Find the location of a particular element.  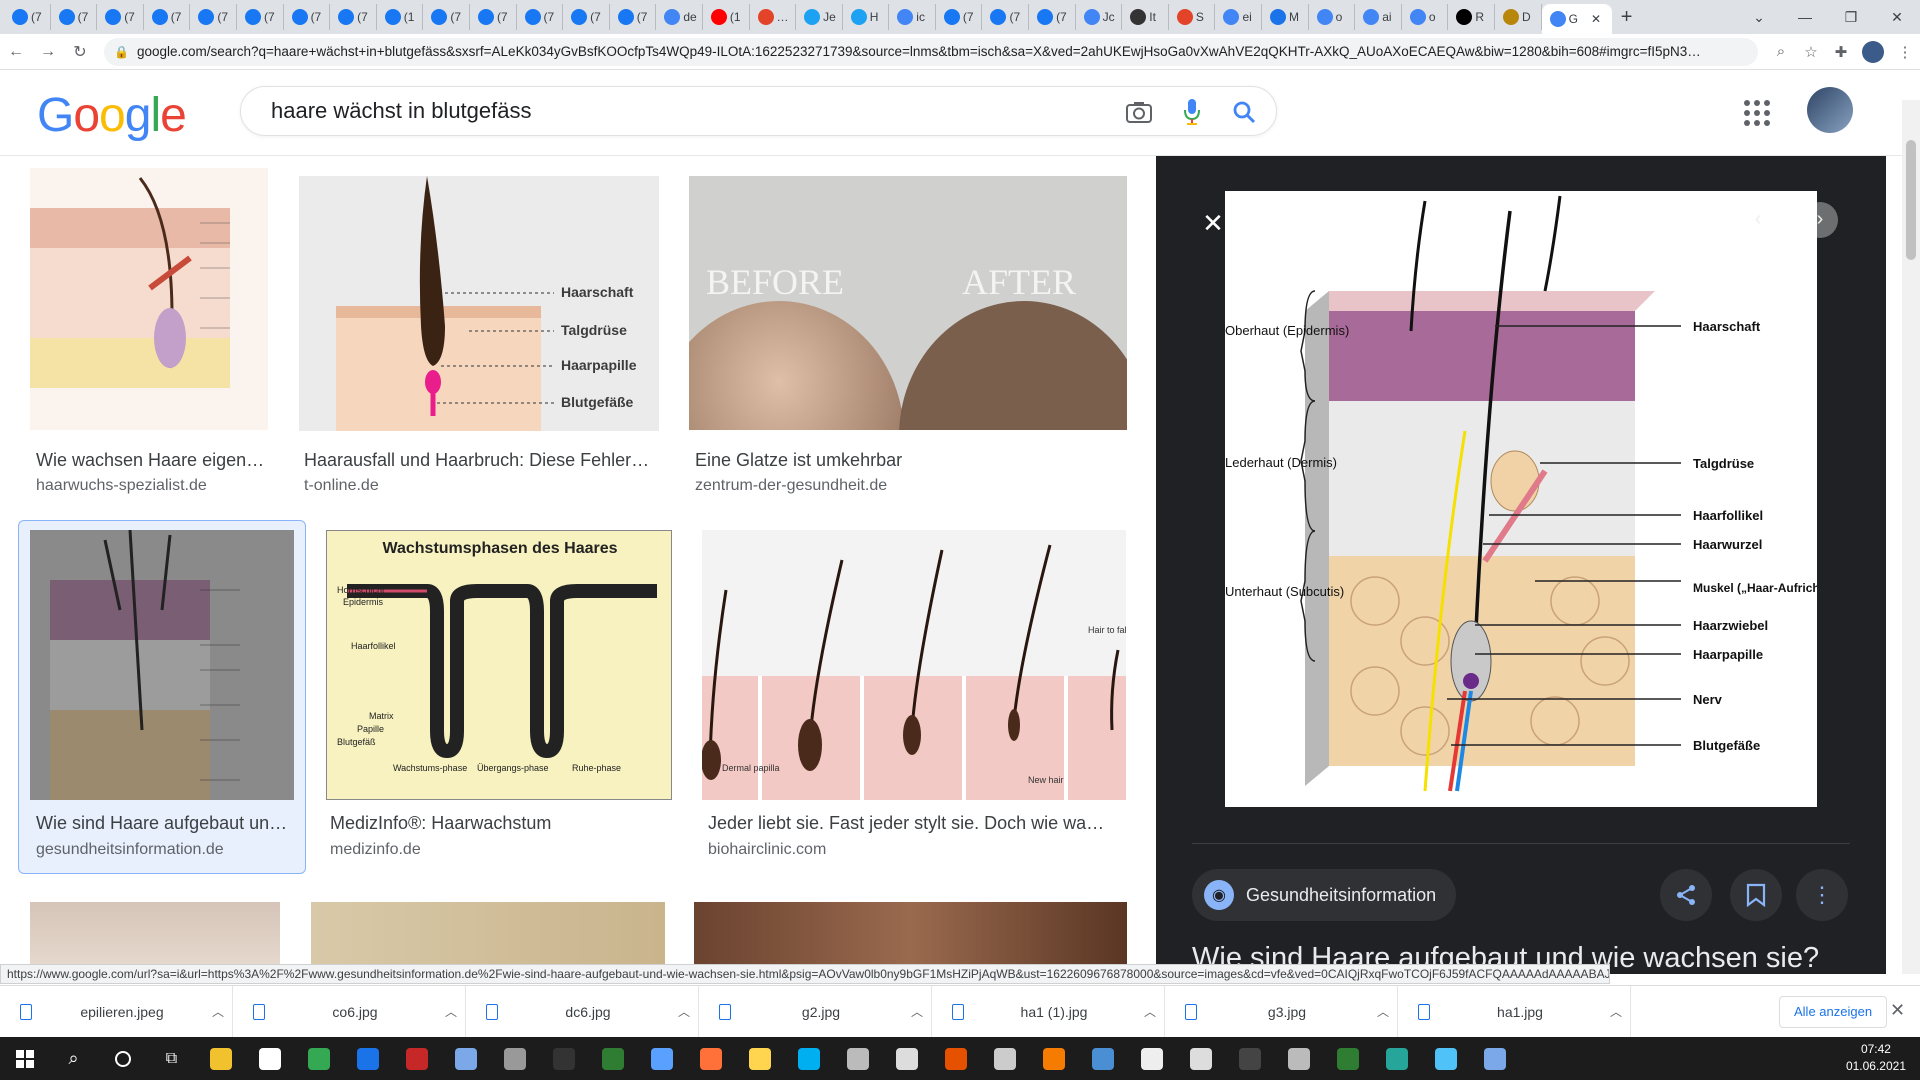

zoom-icon: ⌕ is located at coordinates (1781, 51).